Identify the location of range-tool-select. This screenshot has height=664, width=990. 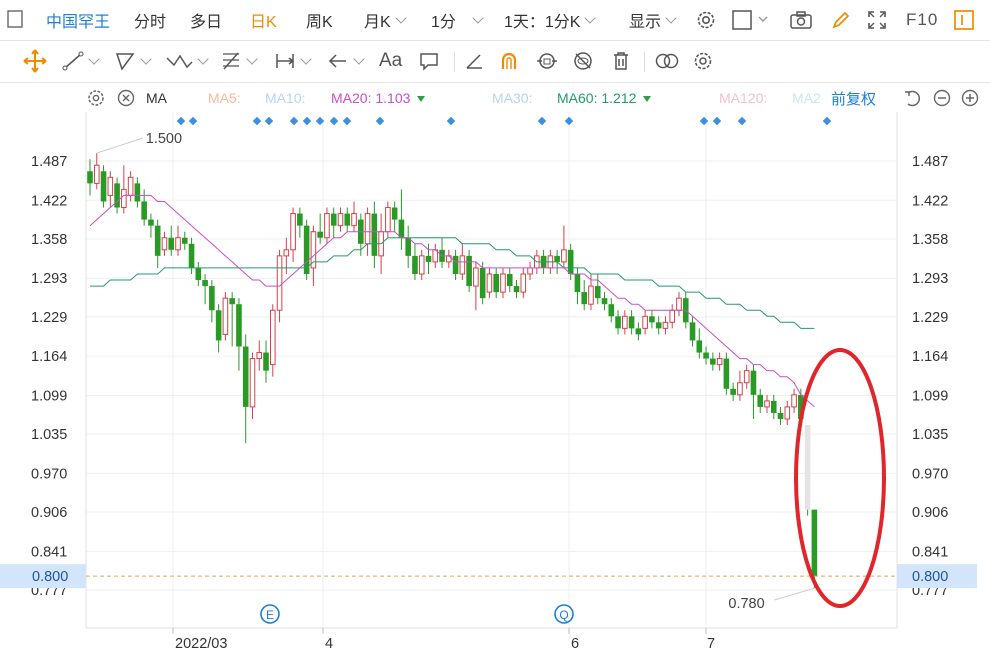
(293, 61).